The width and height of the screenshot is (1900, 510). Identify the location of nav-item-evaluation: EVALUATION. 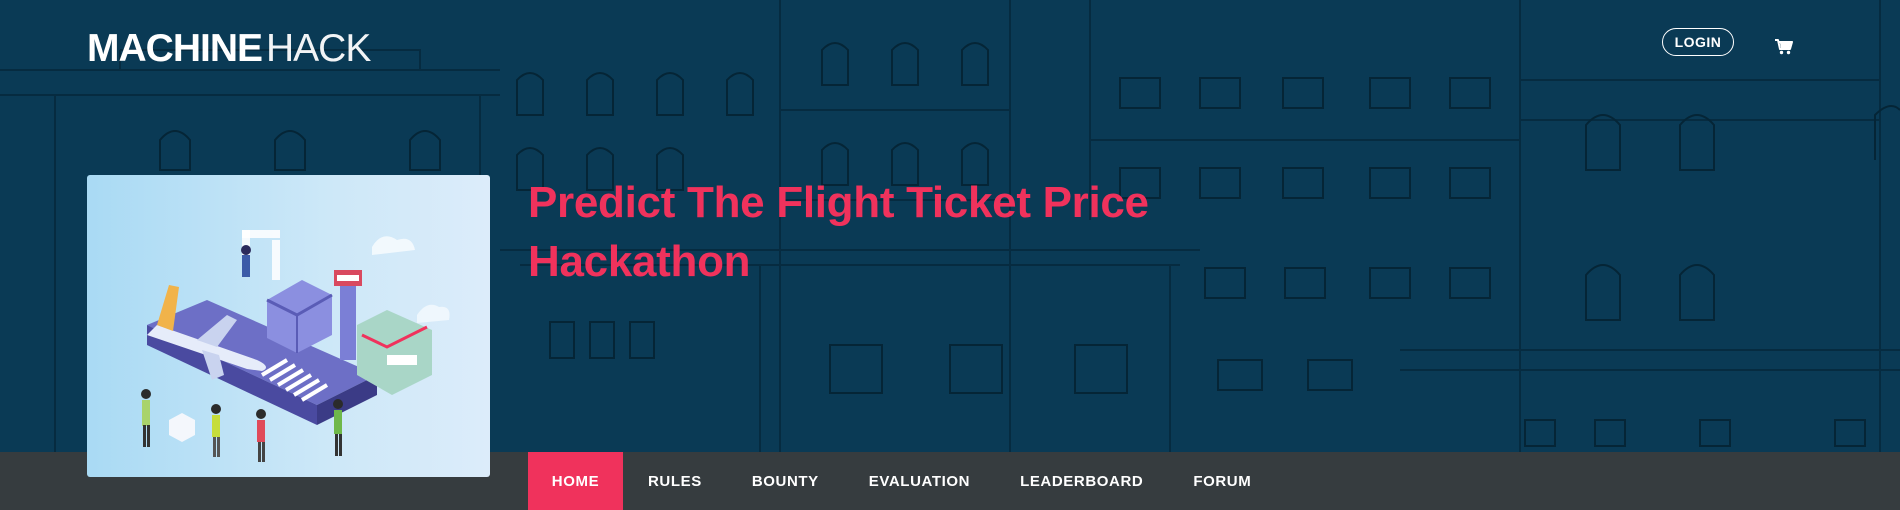
(919, 481).